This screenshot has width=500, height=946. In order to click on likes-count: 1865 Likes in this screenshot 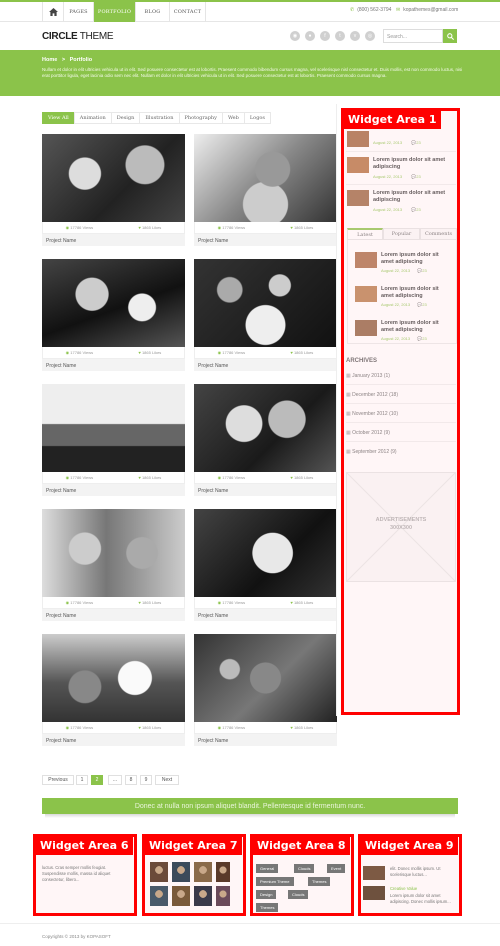, I will do `click(303, 352)`.